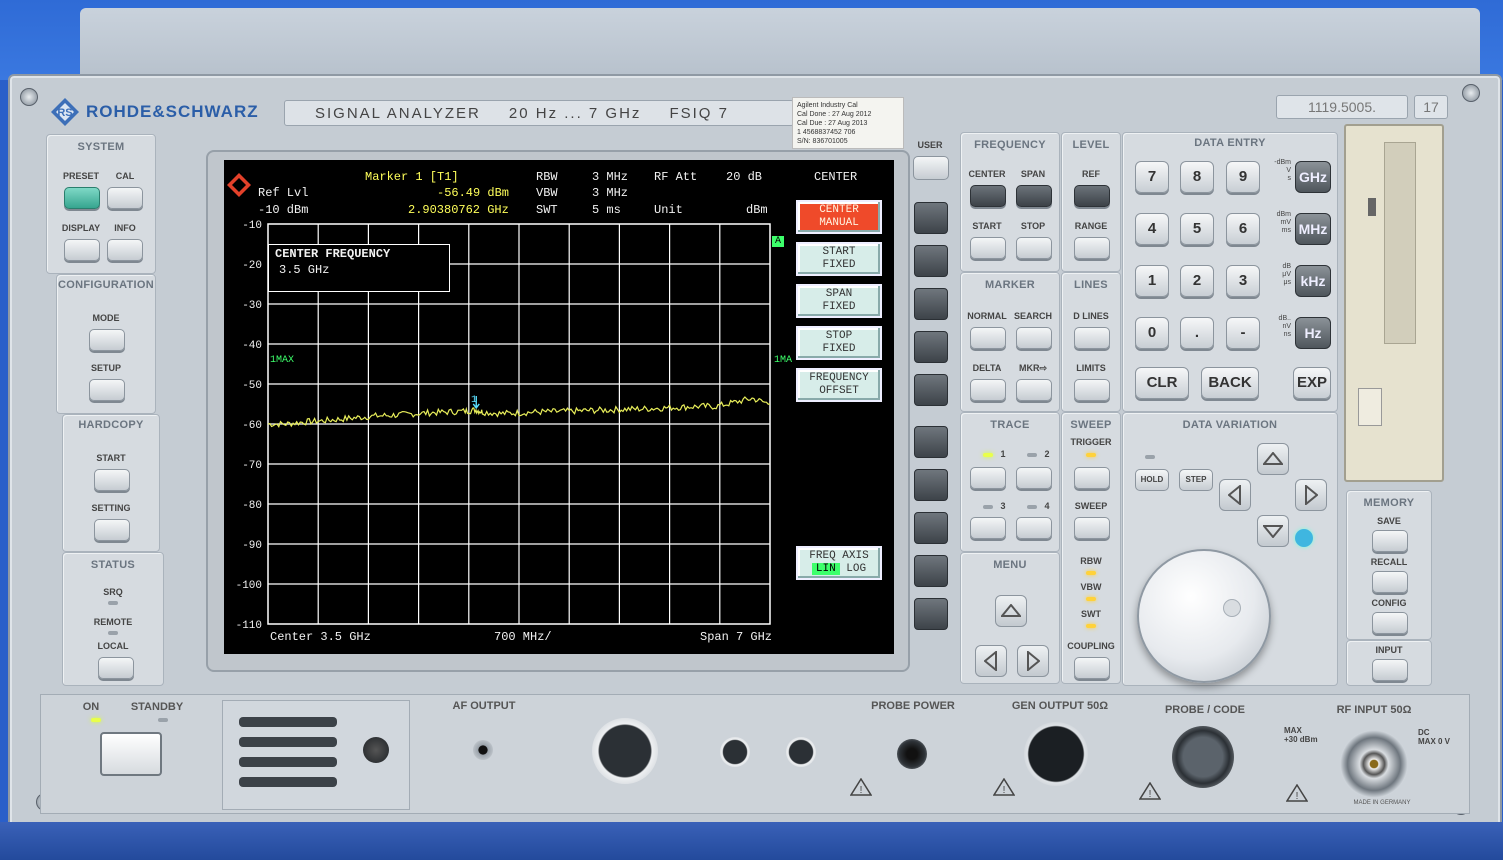 The image size is (1503, 860). I want to click on search-button, so click(1034, 338).